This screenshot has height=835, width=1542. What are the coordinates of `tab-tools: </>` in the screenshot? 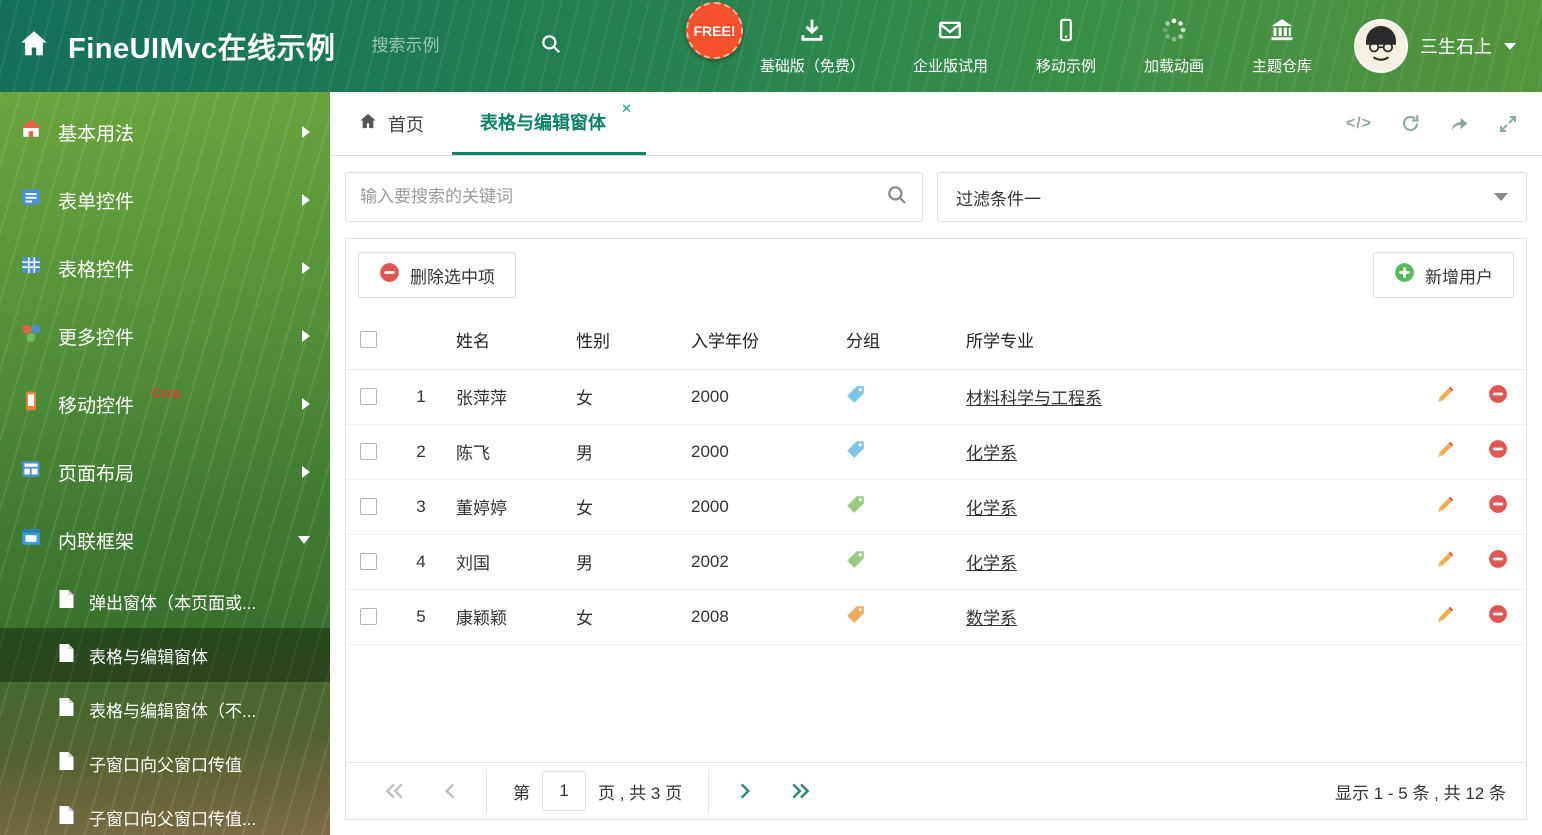 It's located at (1444, 123).